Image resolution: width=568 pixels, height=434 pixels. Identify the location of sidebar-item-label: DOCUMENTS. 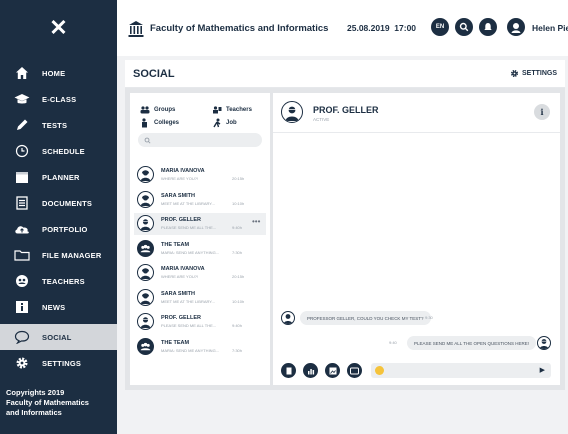
(67, 203).